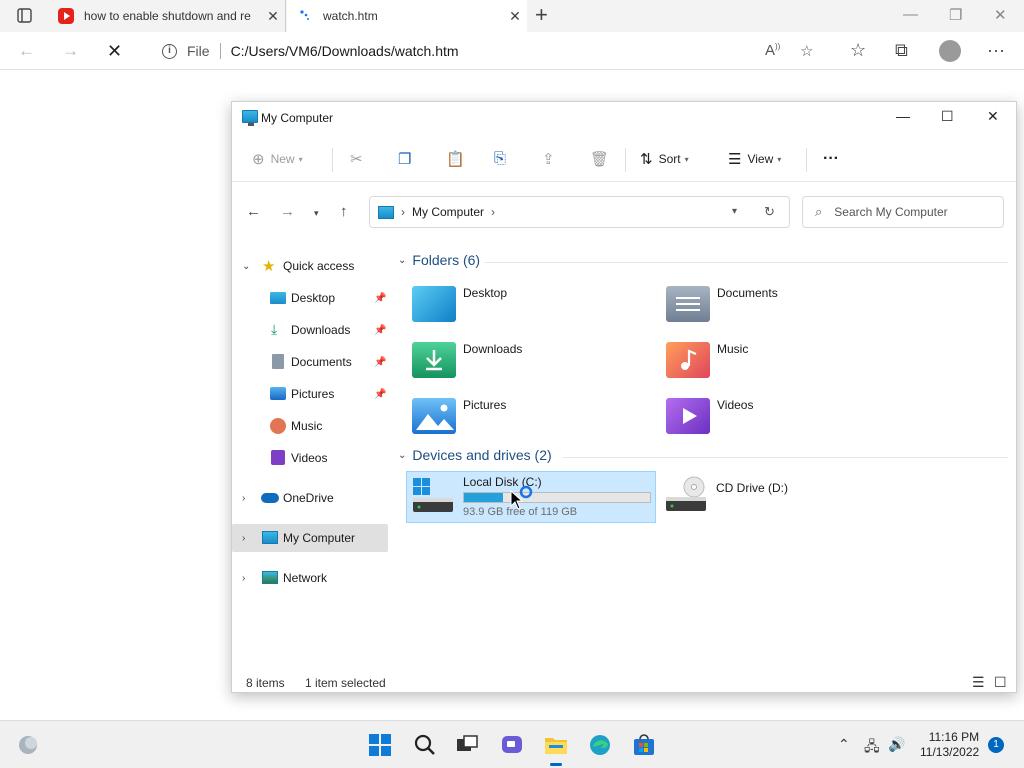  I want to click on scheme-label: File, so click(198, 51).